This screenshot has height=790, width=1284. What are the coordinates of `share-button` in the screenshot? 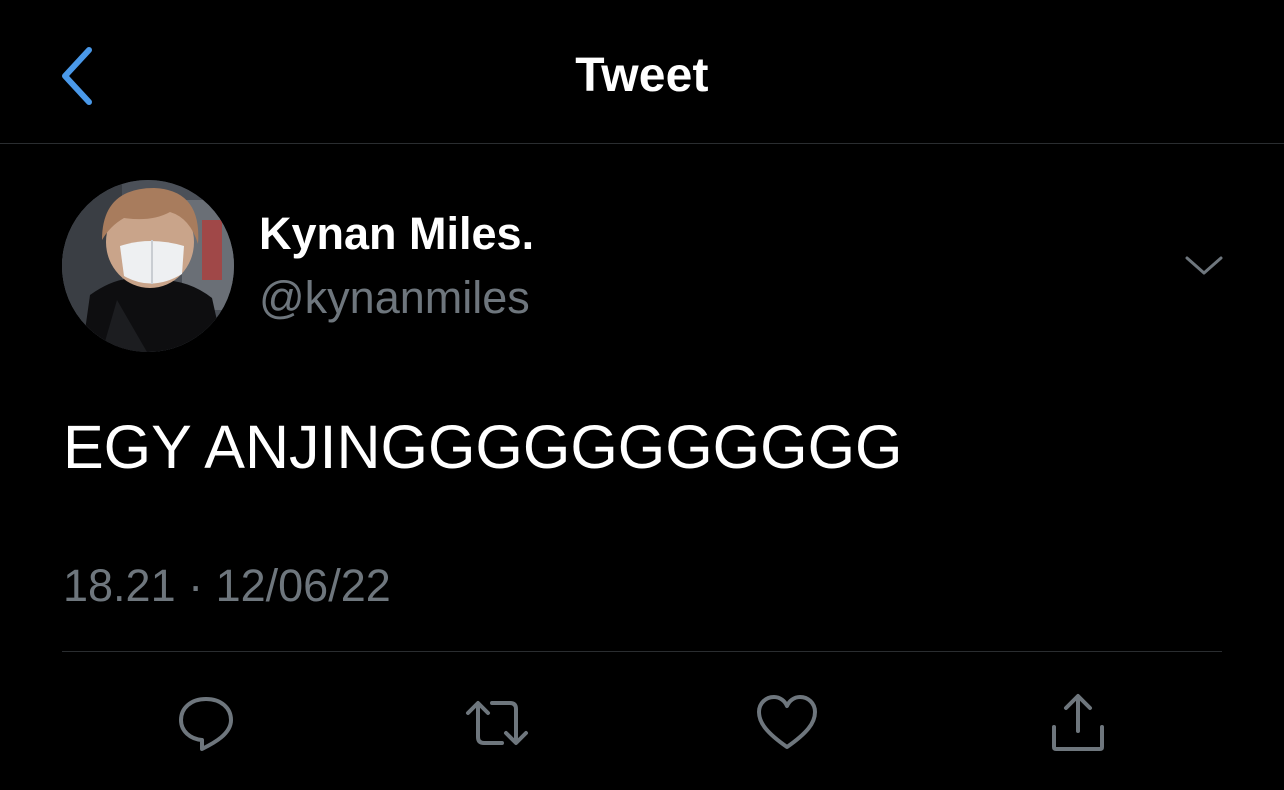 It's located at (1078, 723).